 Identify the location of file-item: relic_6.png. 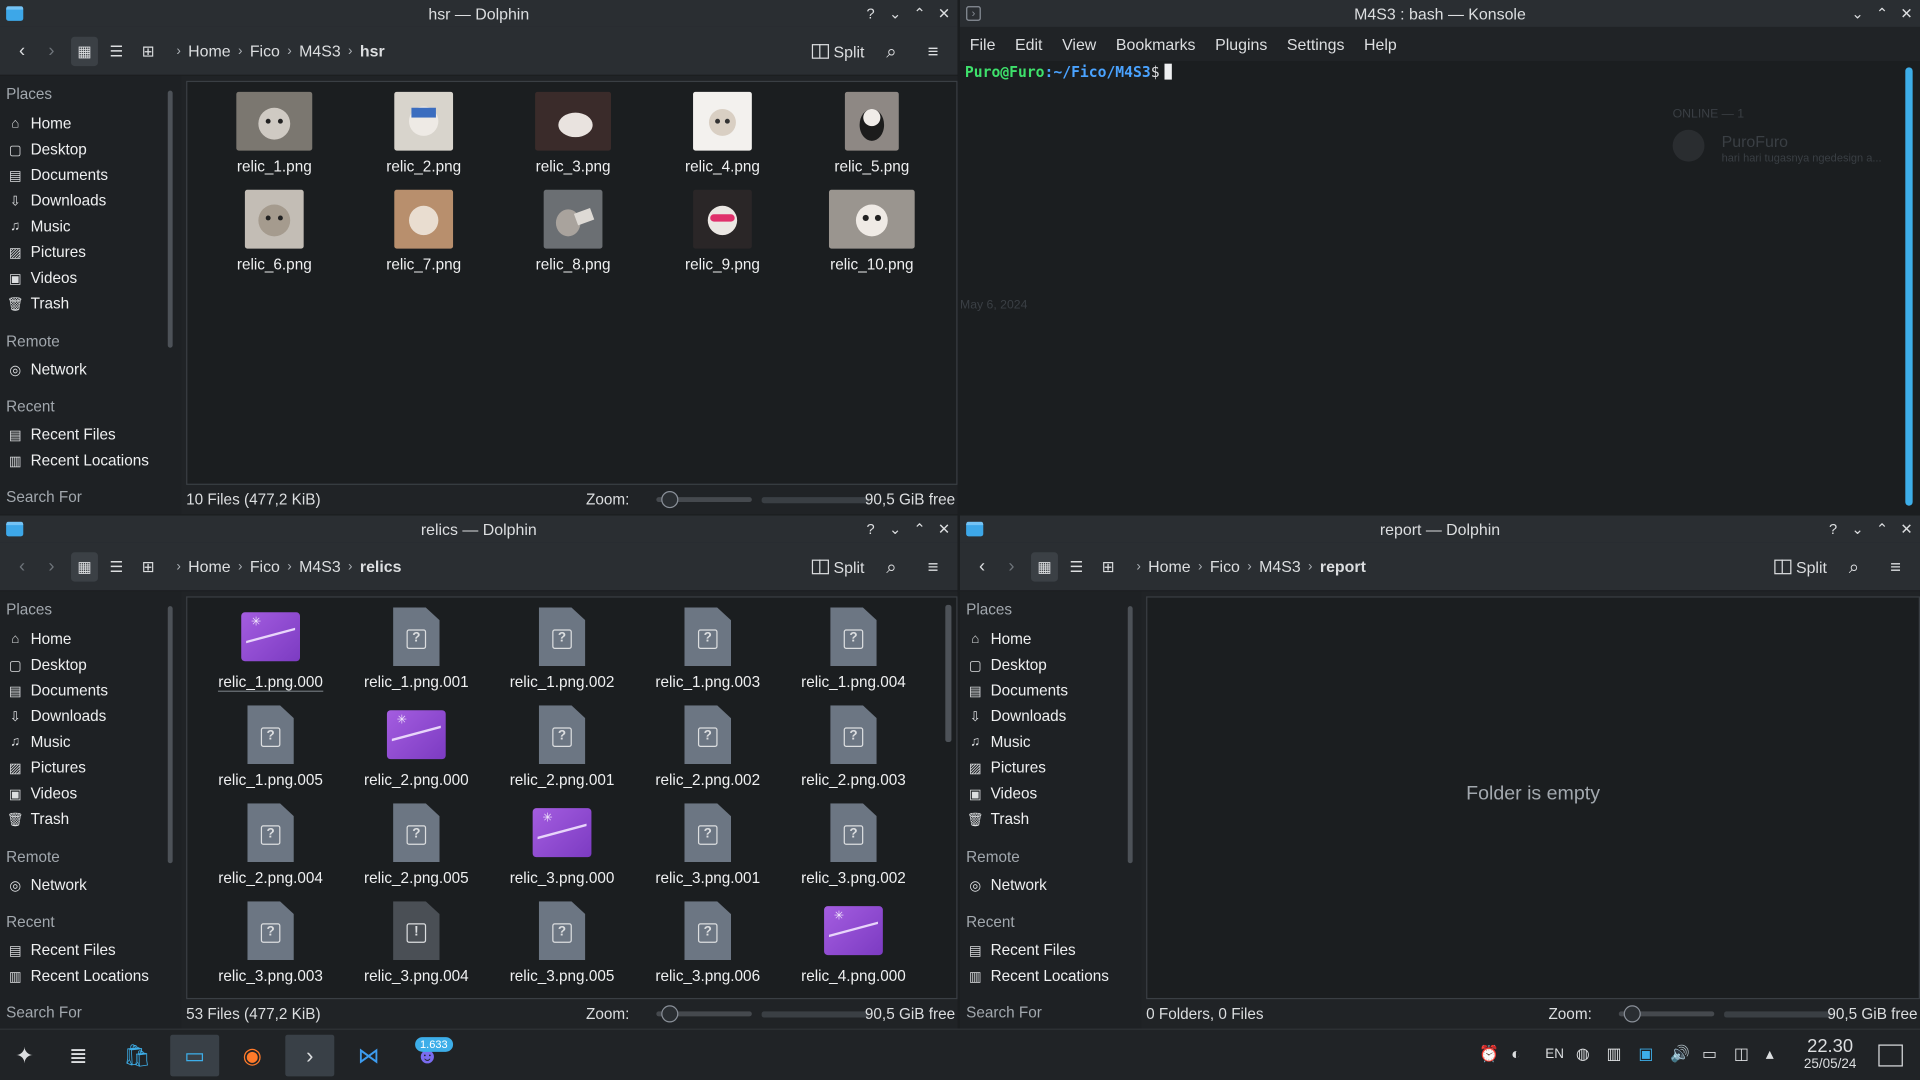
(274, 231).